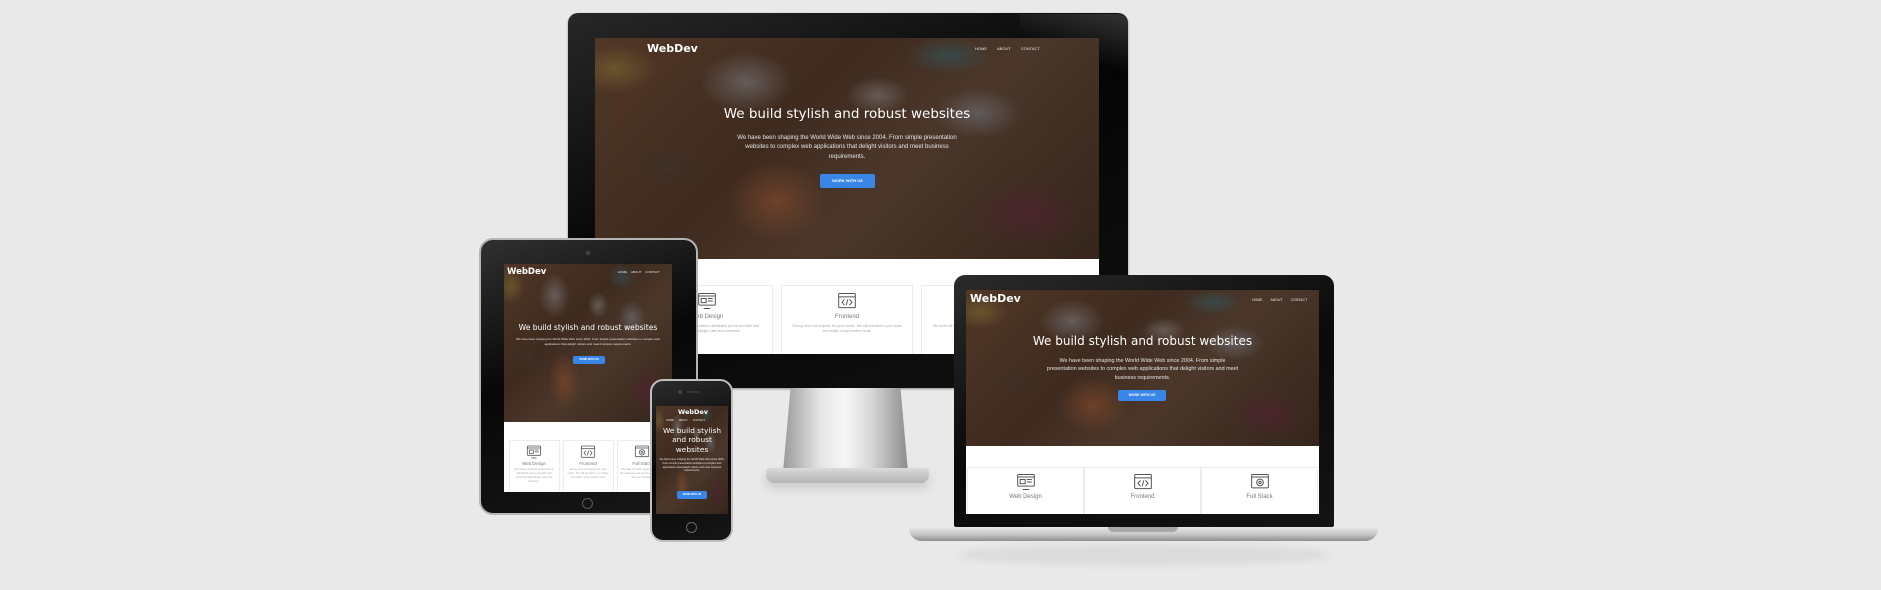  What do you see at coordinates (845, 430) in the screenshot?
I see `monitor-stand-neck` at bounding box center [845, 430].